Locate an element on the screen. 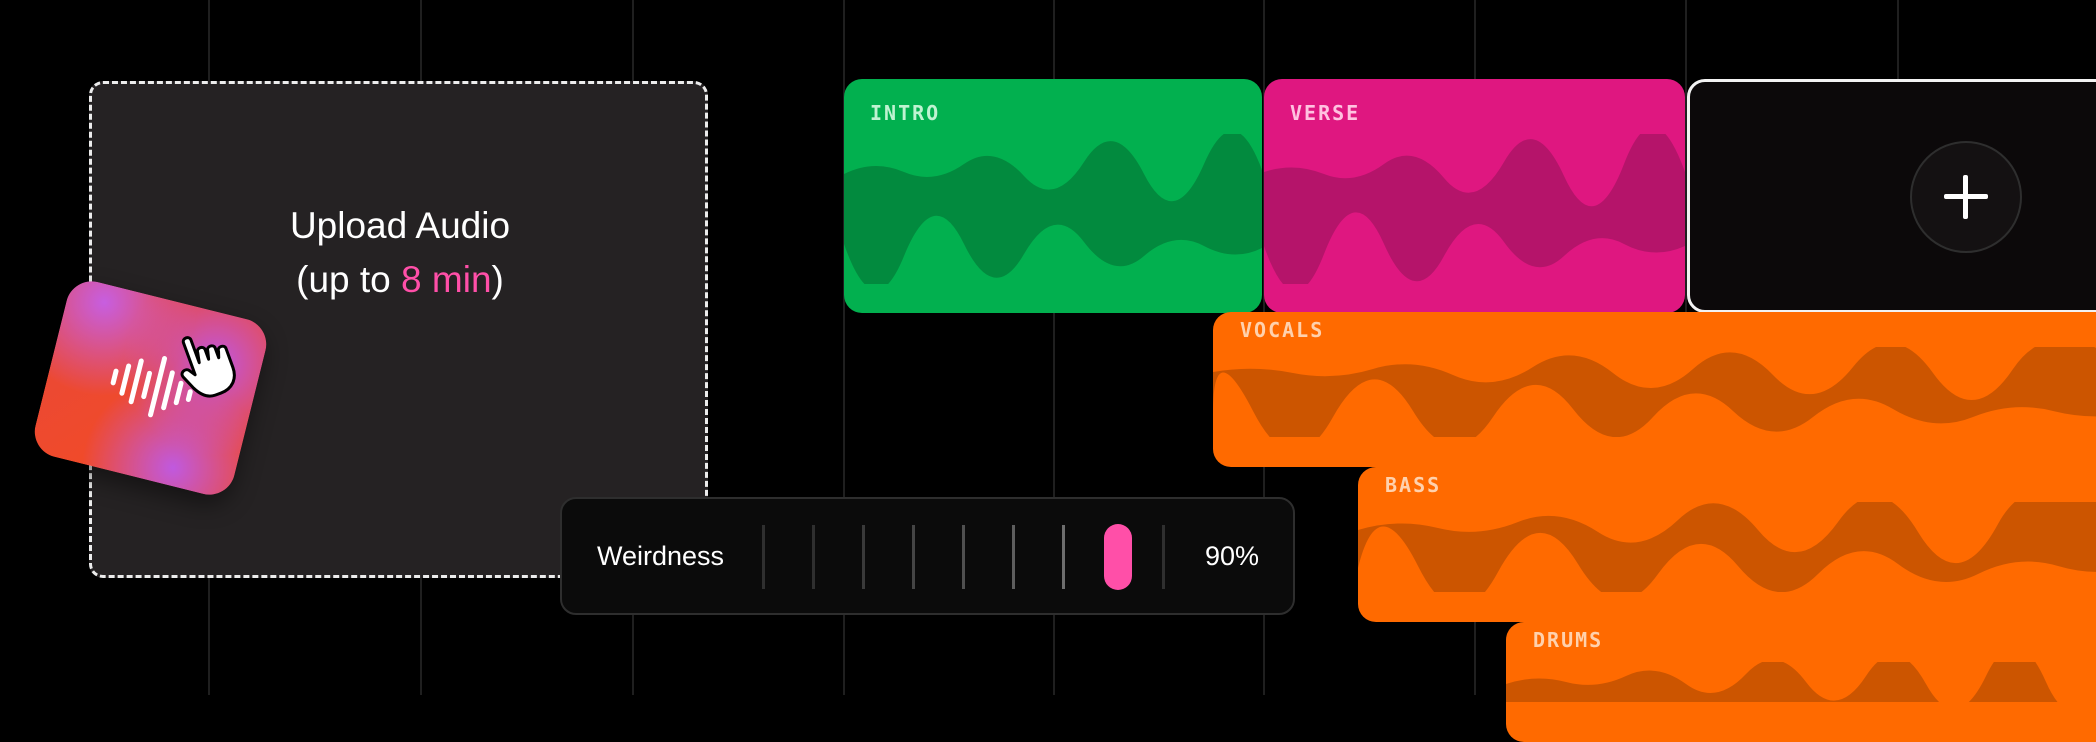  upload-title: Upload Audio is located at coordinates (400, 225).